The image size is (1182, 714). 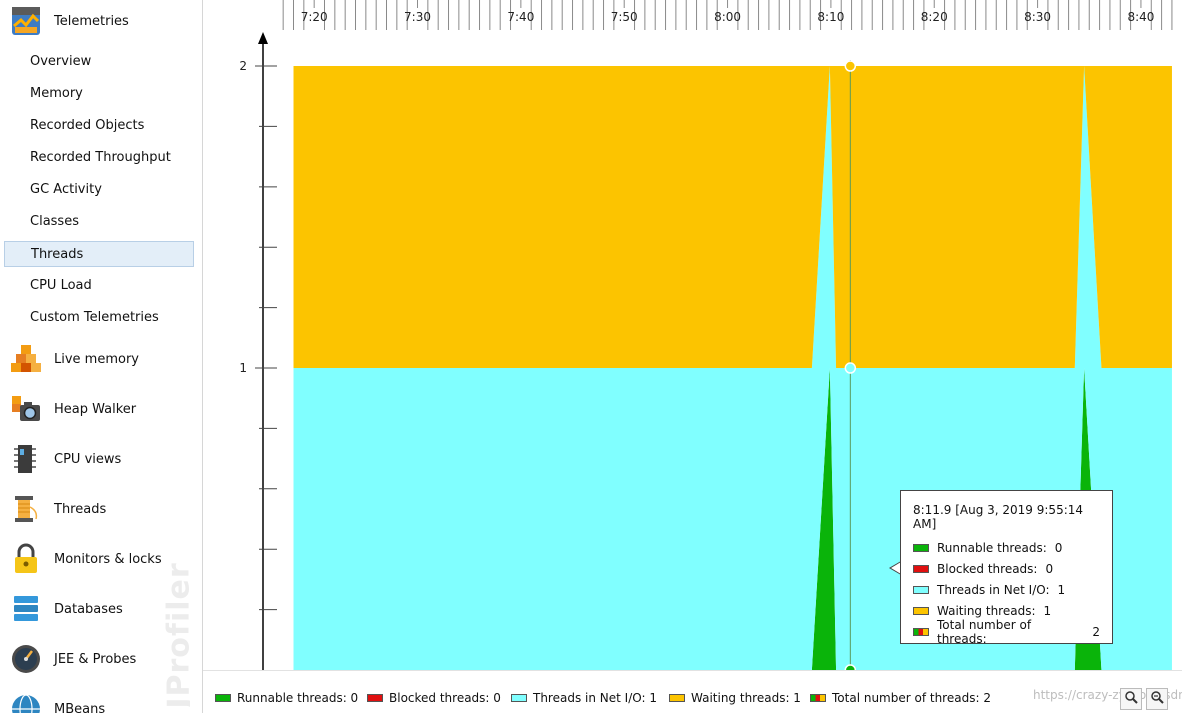 What do you see at coordinates (26, 609) in the screenshot?
I see `database-icon` at bounding box center [26, 609].